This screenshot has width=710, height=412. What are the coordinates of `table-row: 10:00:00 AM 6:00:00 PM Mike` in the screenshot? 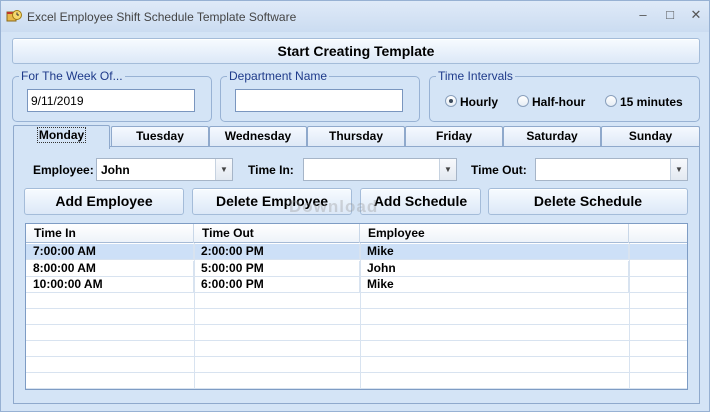 It's located at (356, 285).